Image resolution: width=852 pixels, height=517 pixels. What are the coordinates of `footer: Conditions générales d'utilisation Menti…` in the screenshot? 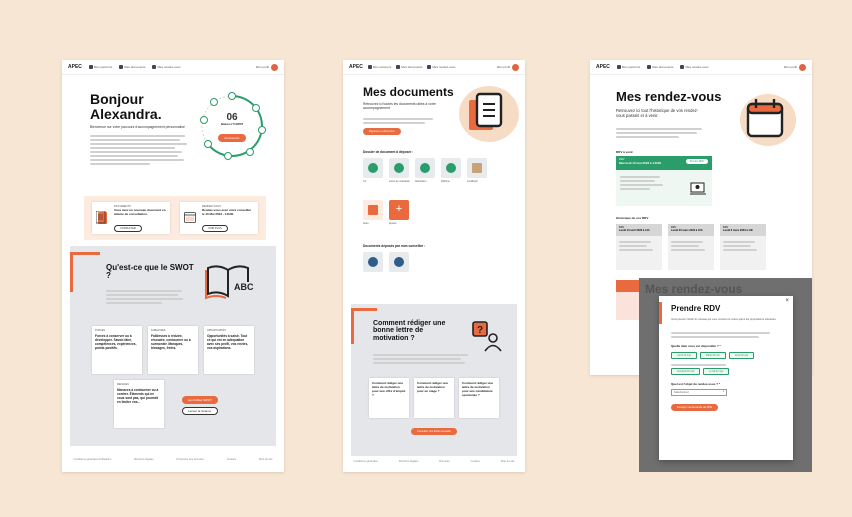 It's located at (173, 459).